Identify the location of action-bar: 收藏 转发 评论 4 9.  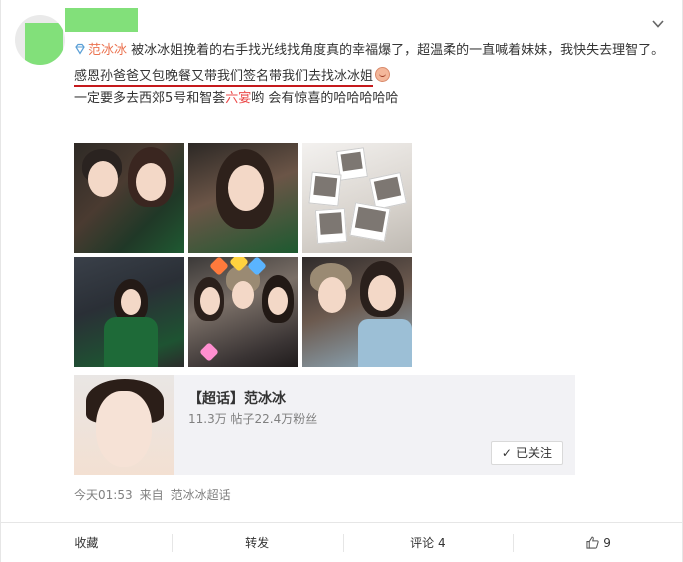
(342, 542).